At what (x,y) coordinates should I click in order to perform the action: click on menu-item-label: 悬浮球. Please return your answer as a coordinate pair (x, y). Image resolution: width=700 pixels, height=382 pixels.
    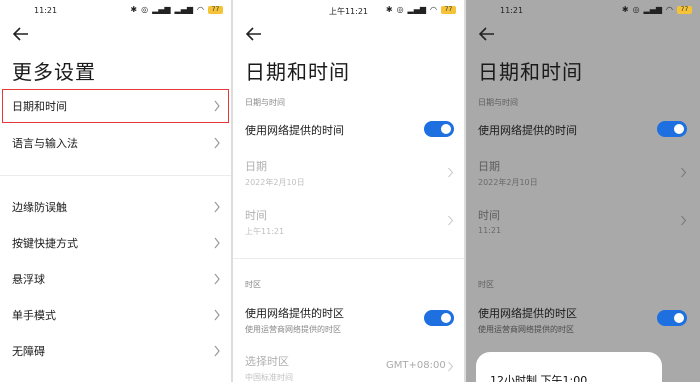
    Looking at the image, I should click on (28, 279).